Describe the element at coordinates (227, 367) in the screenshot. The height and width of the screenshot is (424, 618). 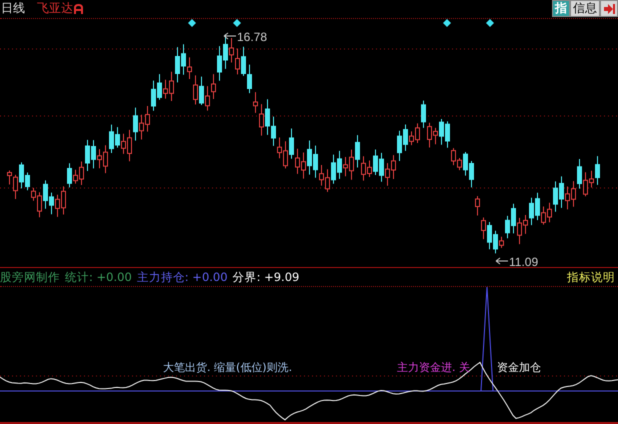
I see `signal-annotation: 大笔出货. 缩量(低位)则洗.` at that location.